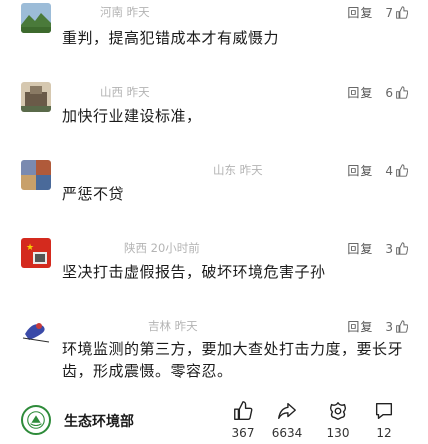 Image resolution: width=428 pixels, height=444 pixels. I want to click on share-action: 6634, so click(287, 420).